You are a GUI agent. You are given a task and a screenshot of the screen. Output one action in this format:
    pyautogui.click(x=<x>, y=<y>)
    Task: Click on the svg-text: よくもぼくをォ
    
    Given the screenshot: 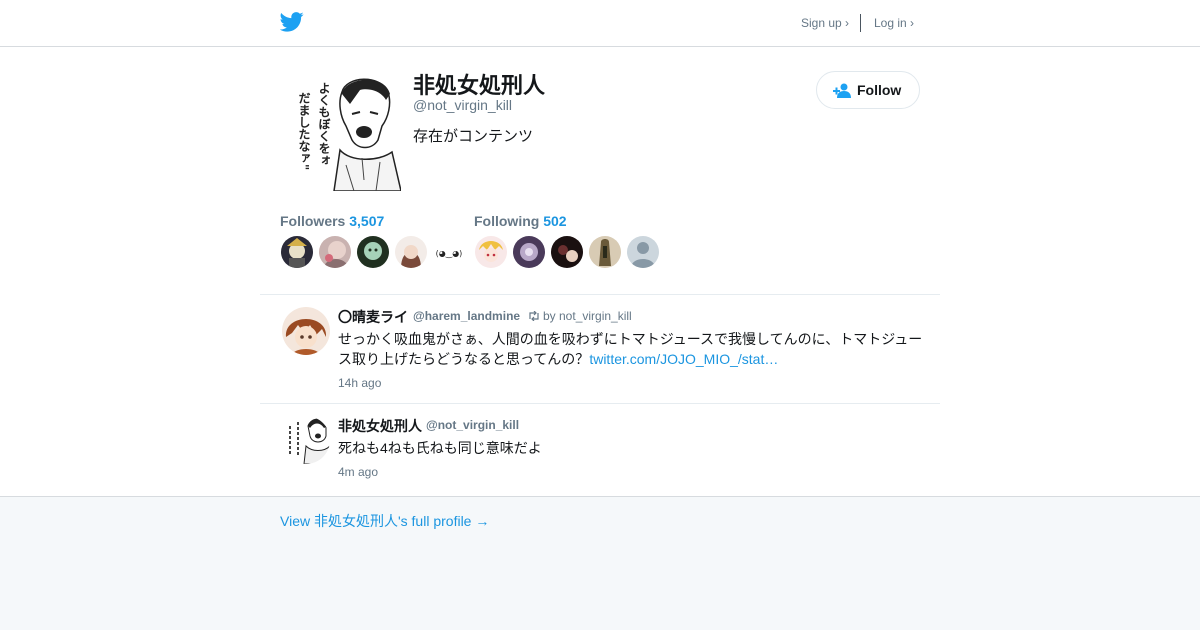 What is the action you would take?
    pyautogui.click(x=324, y=124)
    